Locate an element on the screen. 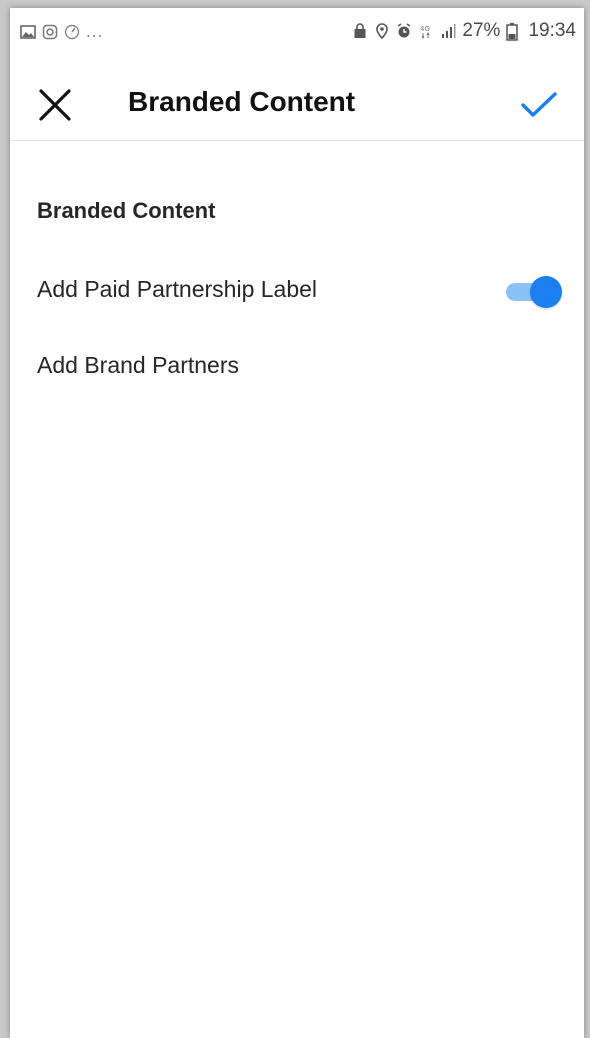 This screenshot has width=590, height=1038. brand-partners-row: Add Brand Partners is located at coordinates (297, 366).